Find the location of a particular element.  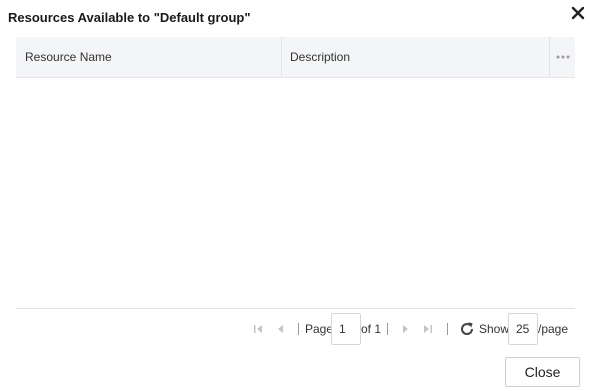

page-number-input is located at coordinates (346, 329).